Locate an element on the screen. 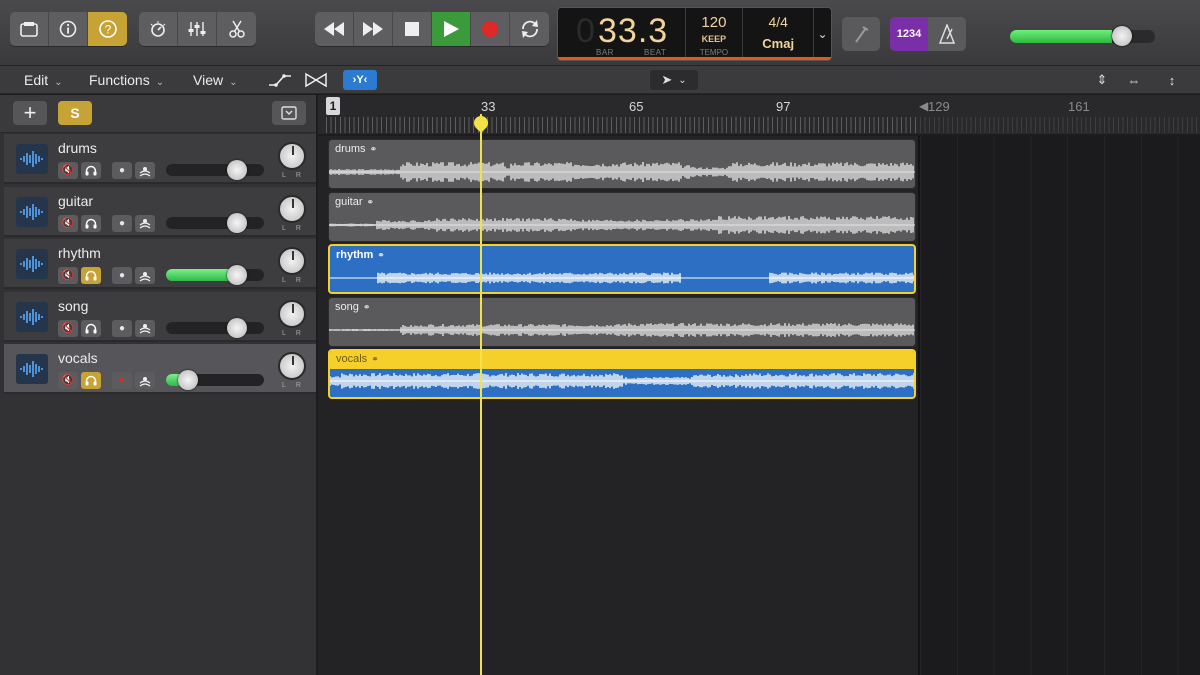 The width and height of the screenshot is (1200, 675). track-name: guitar is located at coordinates (75, 201).